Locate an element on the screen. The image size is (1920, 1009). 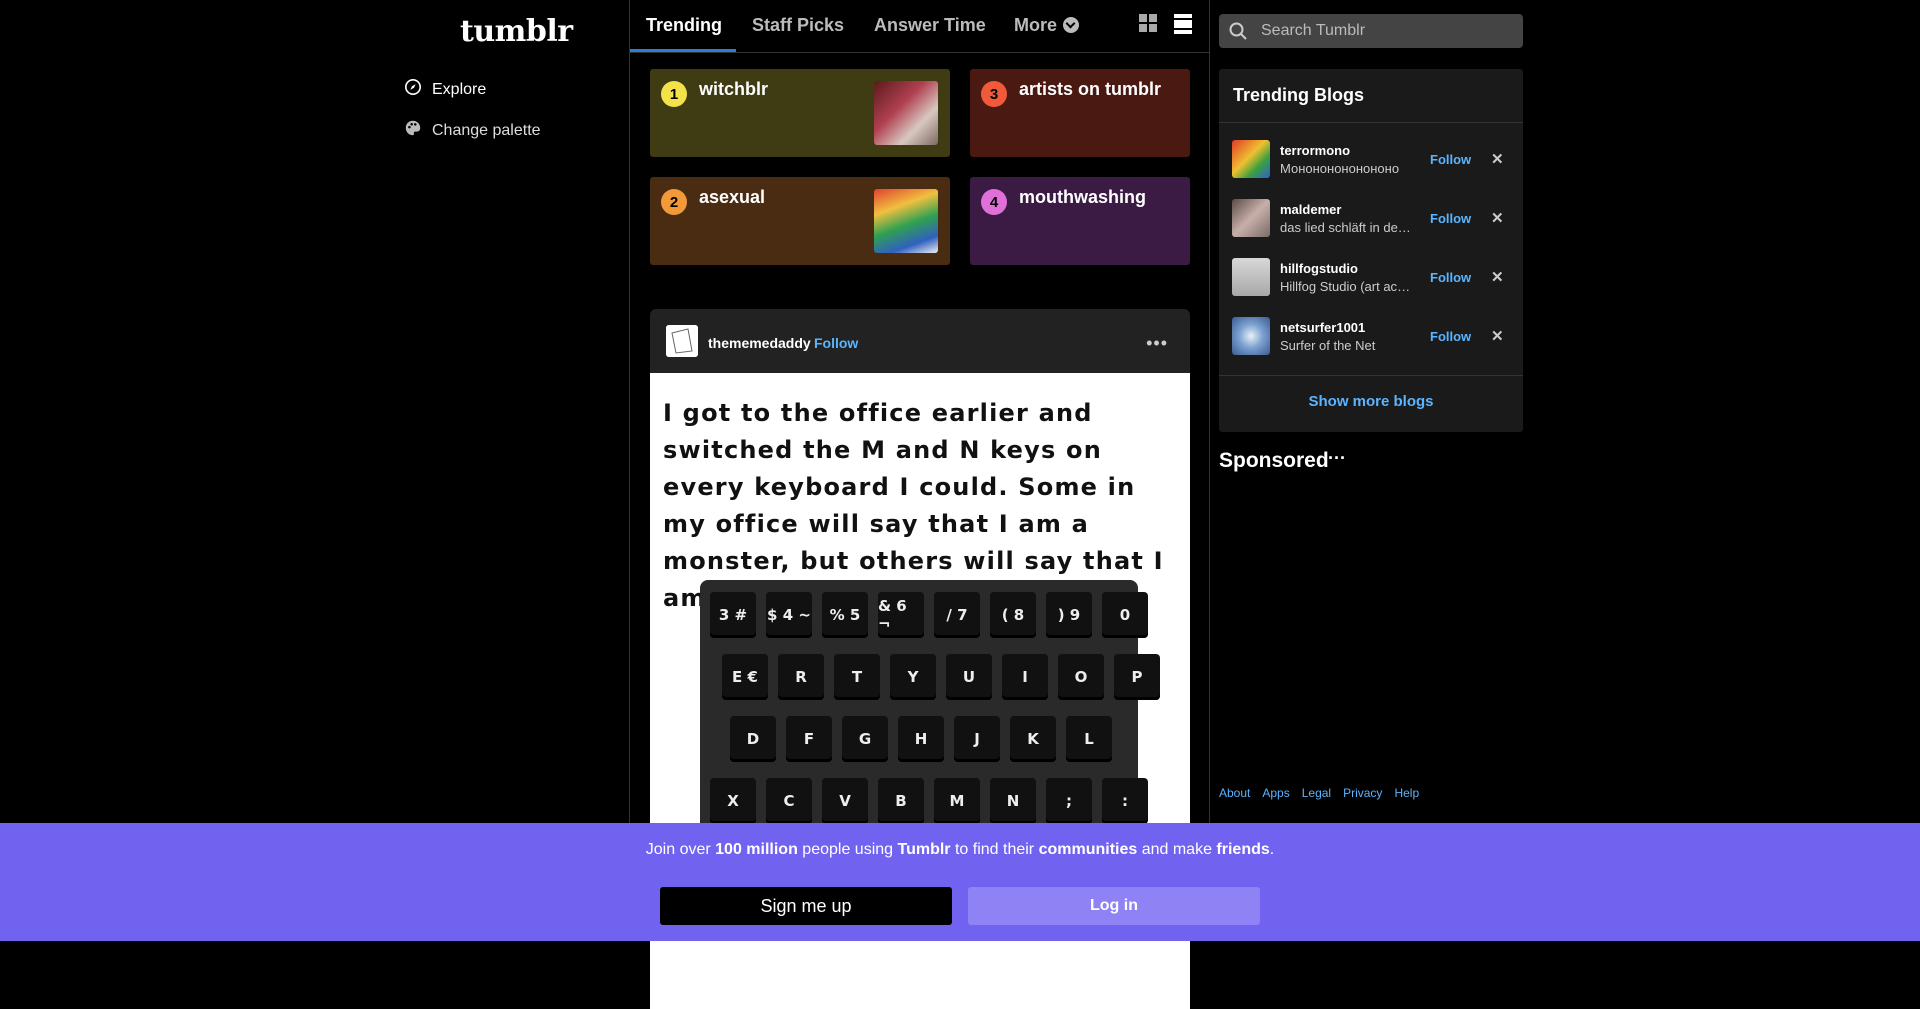
keyboard-key: K is located at coordinates (1033, 739).